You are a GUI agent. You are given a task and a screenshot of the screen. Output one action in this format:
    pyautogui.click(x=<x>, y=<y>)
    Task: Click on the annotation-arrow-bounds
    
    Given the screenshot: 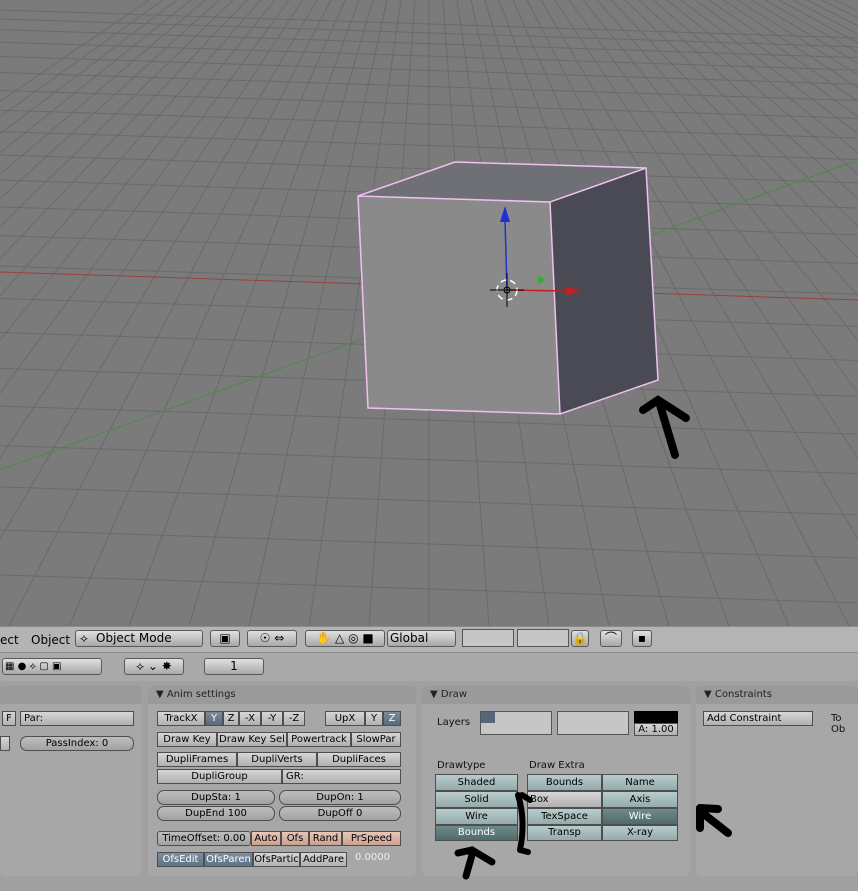 What is the action you would take?
    pyautogui.click(x=475, y=863)
    